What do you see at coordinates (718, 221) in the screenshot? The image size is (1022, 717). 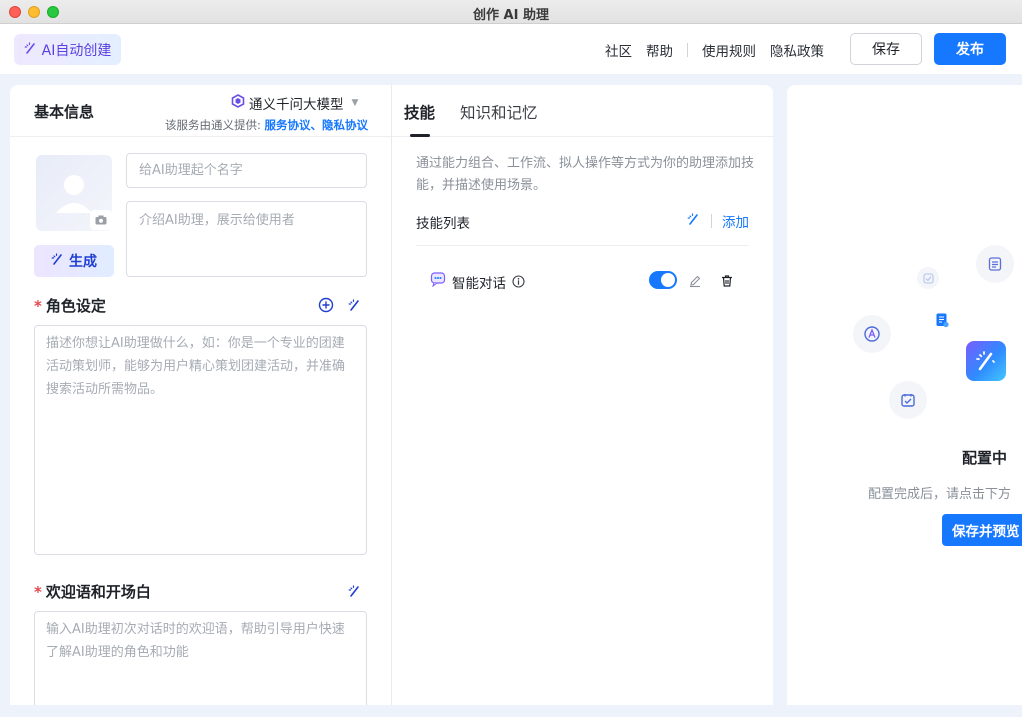 I see `skill-actions: 添加` at bounding box center [718, 221].